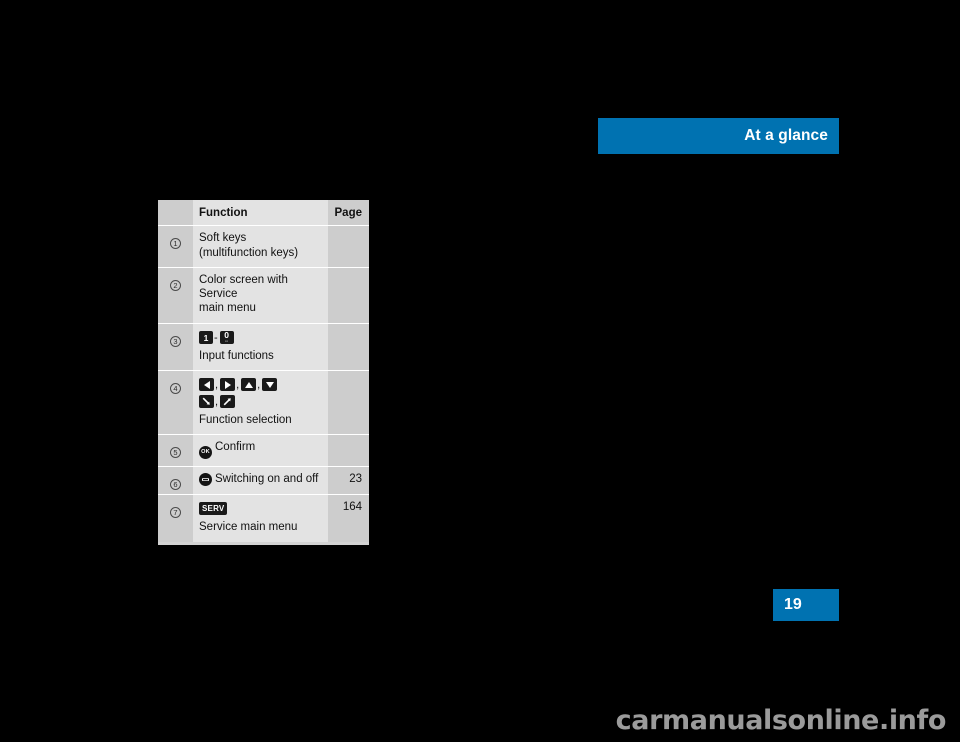 This screenshot has height=742, width=960. I want to click on circled-number: 5, so click(175, 453).